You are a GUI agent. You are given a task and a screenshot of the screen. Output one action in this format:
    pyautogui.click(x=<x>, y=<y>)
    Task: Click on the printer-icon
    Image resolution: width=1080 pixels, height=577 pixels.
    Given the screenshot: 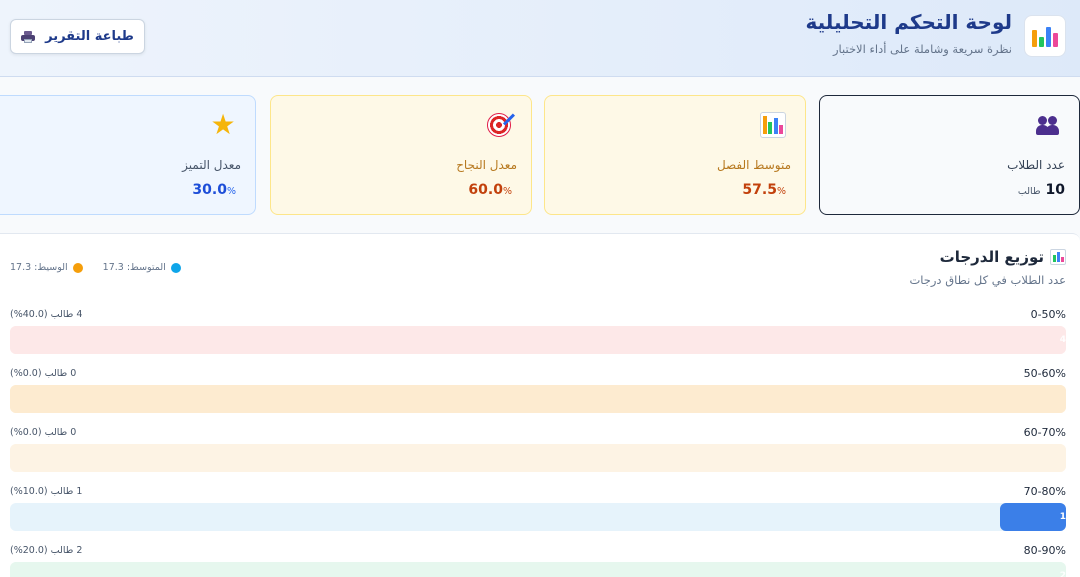 What is the action you would take?
    pyautogui.click(x=28, y=36)
    